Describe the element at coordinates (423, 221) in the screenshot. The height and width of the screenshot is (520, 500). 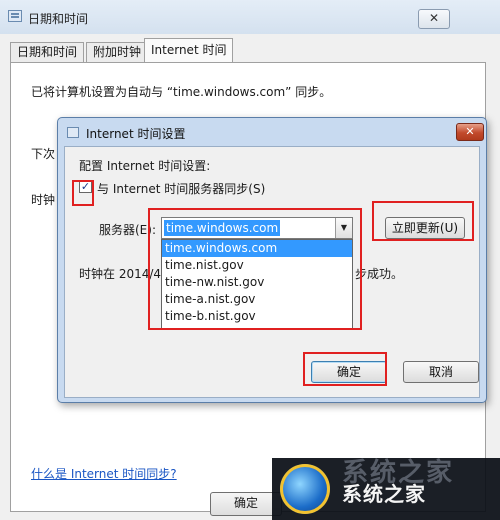
I see `highlight-update-button` at that location.